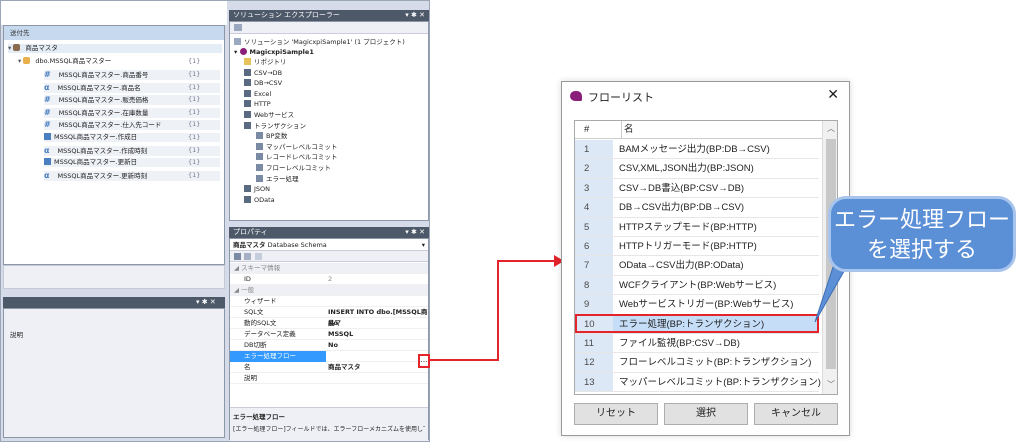 This screenshot has height=442, width=1024. Describe the element at coordinates (697, 227) in the screenshot. I see `flow-list-row: 5 HTTPステップモード(BP:HTTP)` at that location.